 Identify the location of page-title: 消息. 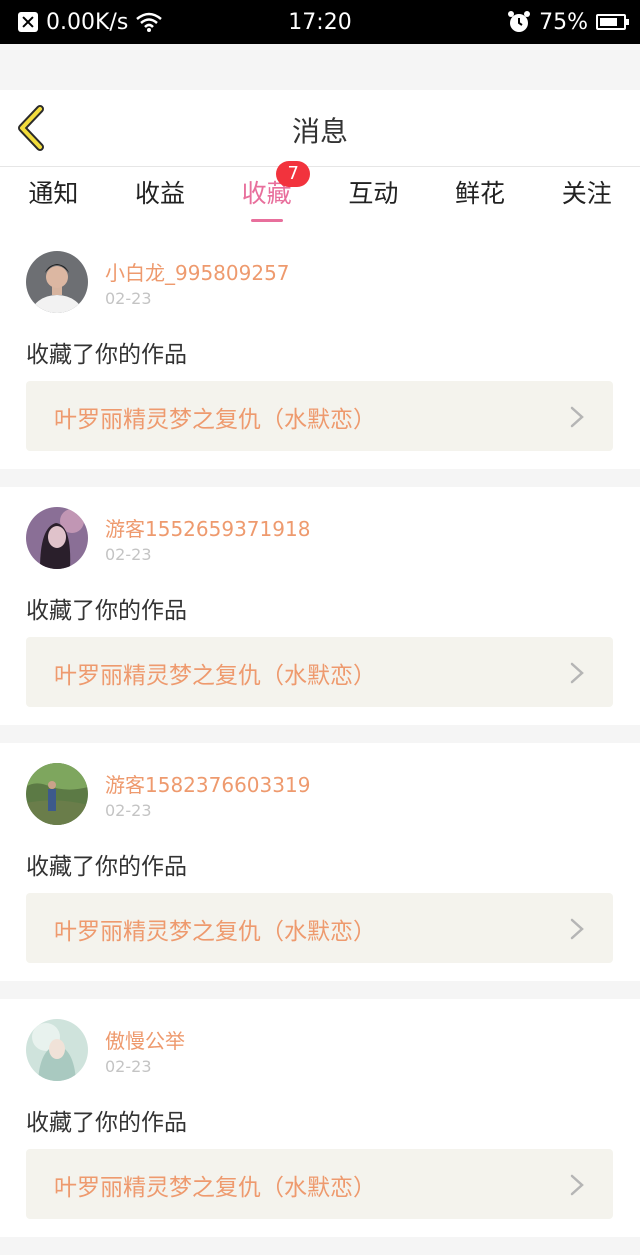
(319, 131).